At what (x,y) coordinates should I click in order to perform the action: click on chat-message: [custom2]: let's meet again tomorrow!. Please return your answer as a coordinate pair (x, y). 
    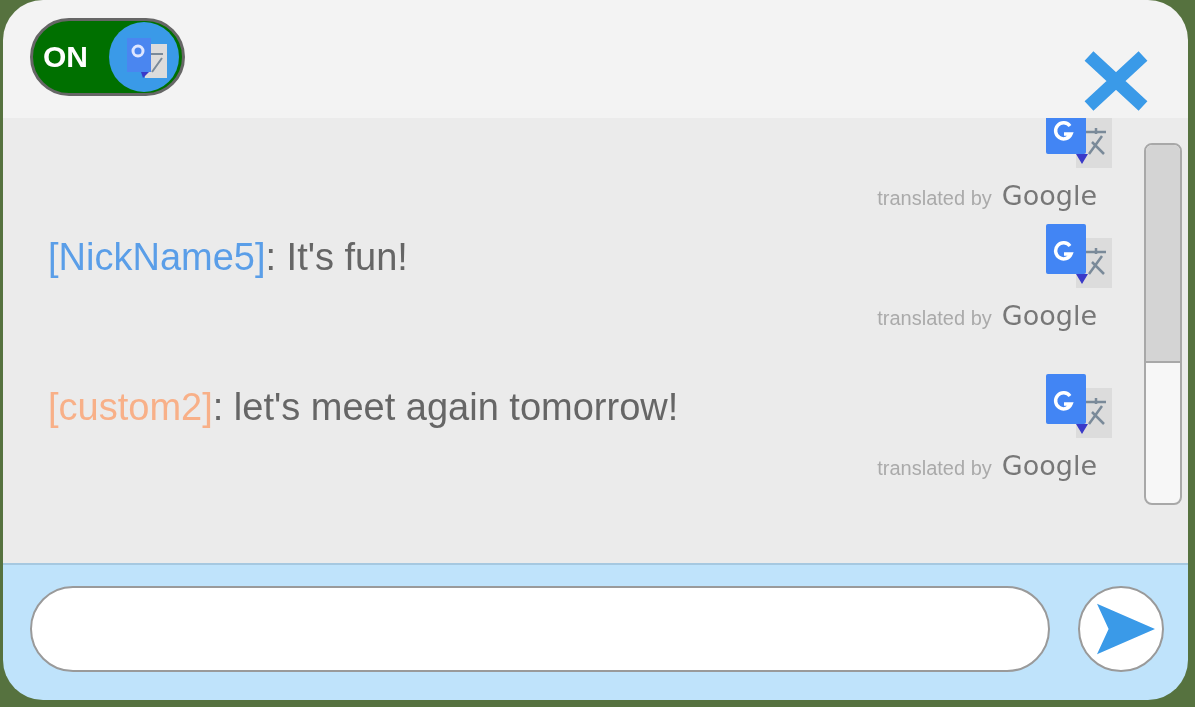
    Looking at the image, I should click on (363, 407).